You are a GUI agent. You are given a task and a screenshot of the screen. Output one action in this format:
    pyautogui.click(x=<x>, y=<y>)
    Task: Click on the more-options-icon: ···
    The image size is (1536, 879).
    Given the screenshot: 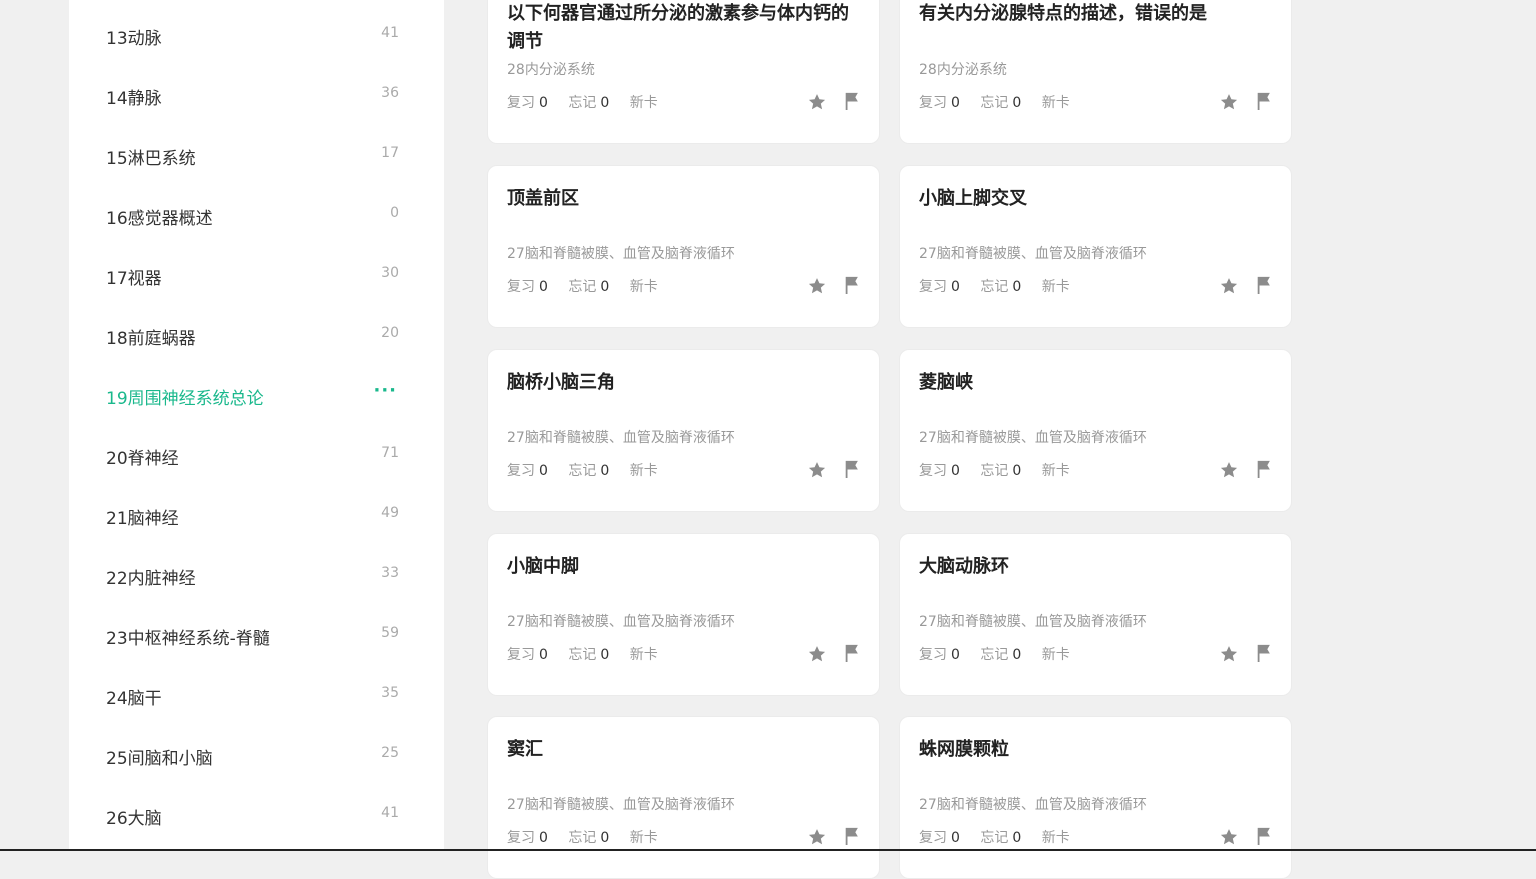 What is the action you would take?
    pyautogui.click(x=385, y=390)
    